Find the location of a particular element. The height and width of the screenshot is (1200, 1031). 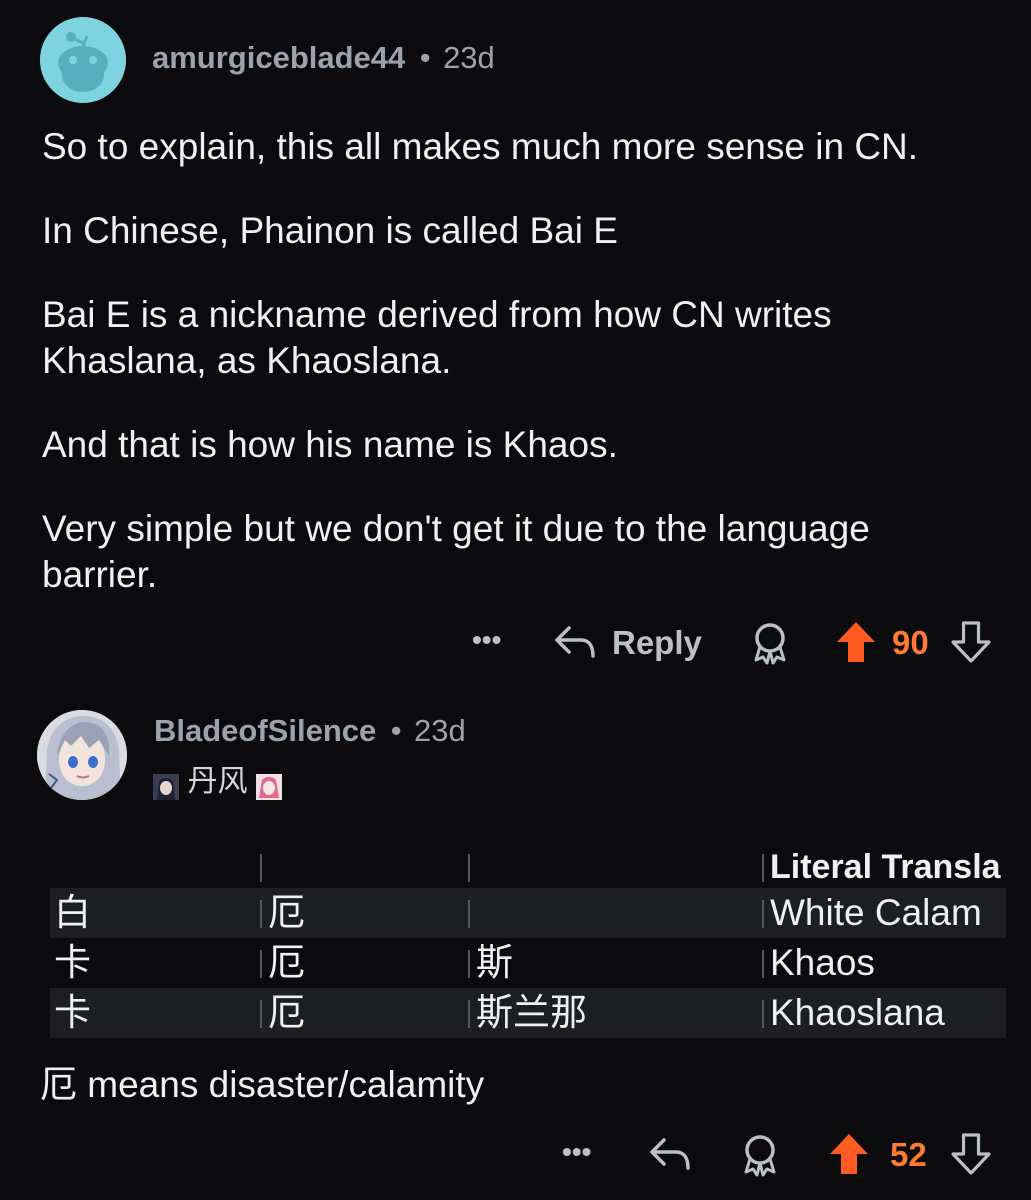

table-cell: Khaoslana is located at coordinates (857, 1012).